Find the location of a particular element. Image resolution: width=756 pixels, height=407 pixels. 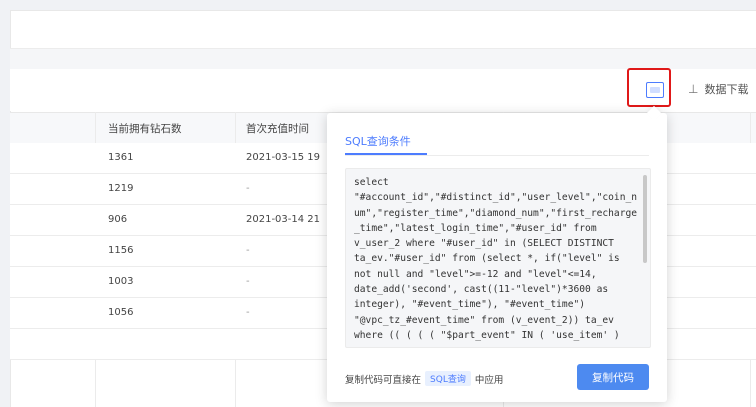

download-icon: ⊥ is located at coordinates (693, 89).